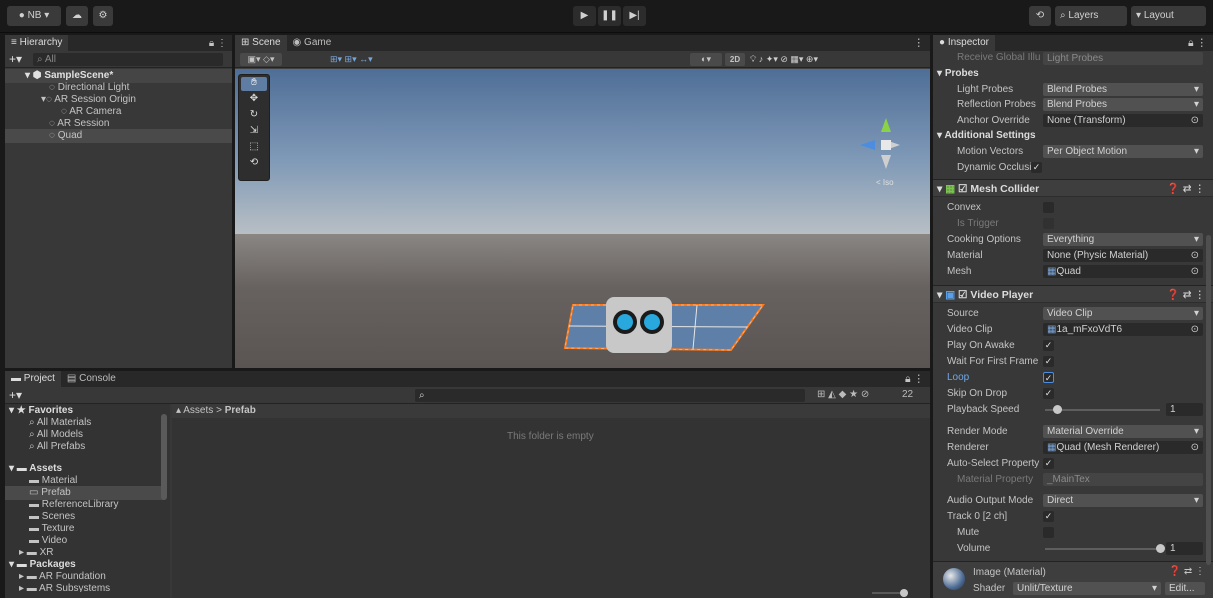 Image resolution: width=1213 pixels, height=598 pixels. What do you see at coordinates (1091, 16) in the screenshot?
I see `layers-dropdown: ⌕ Layers` at bounding box center [1091, 16].